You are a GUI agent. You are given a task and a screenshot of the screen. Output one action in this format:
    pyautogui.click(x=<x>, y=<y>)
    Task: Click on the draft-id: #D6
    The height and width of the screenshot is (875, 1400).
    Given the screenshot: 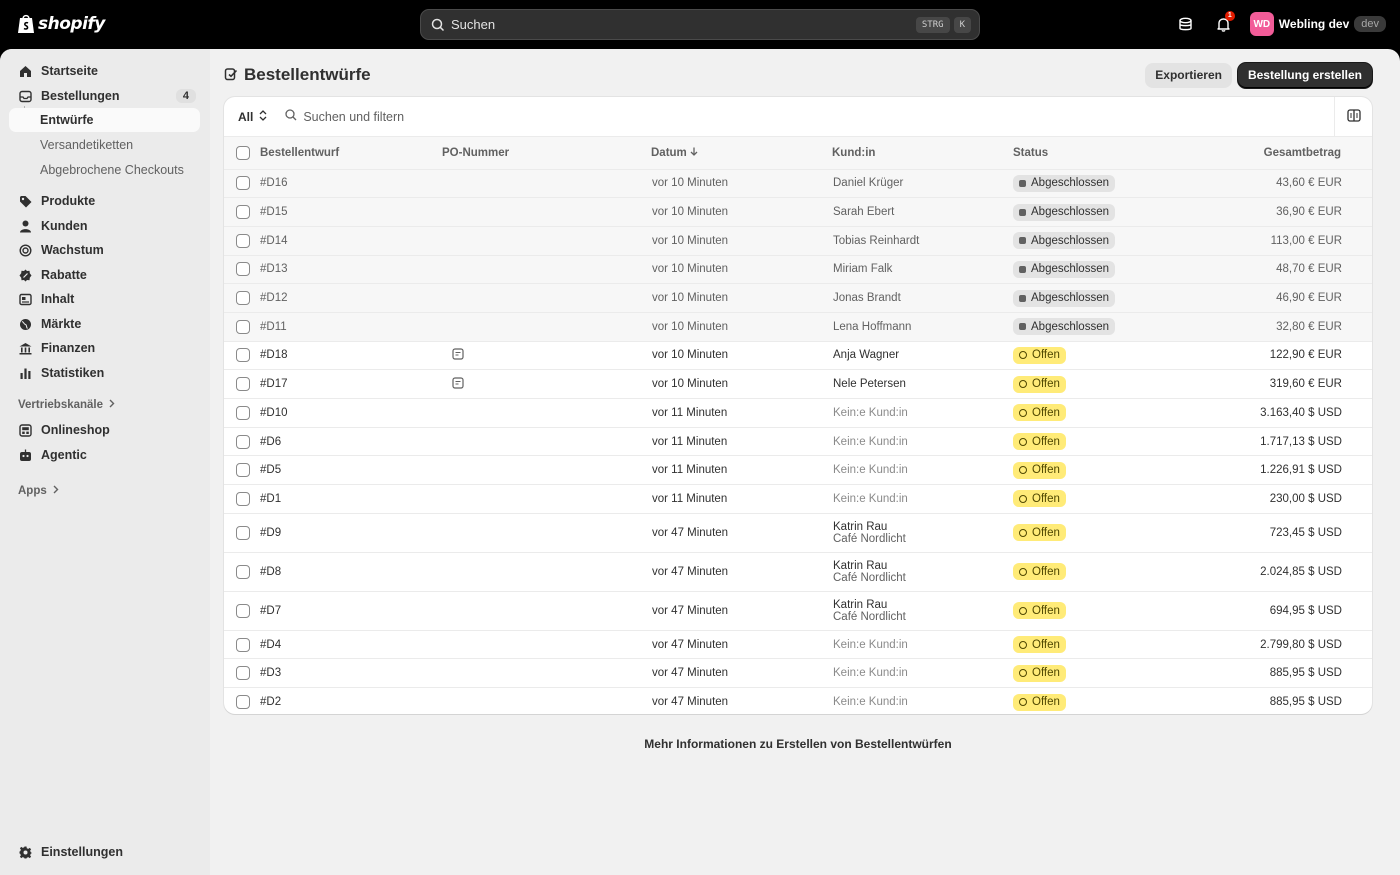 What is the action you would take?
    pyautogui.click(x=351, y=441)
    